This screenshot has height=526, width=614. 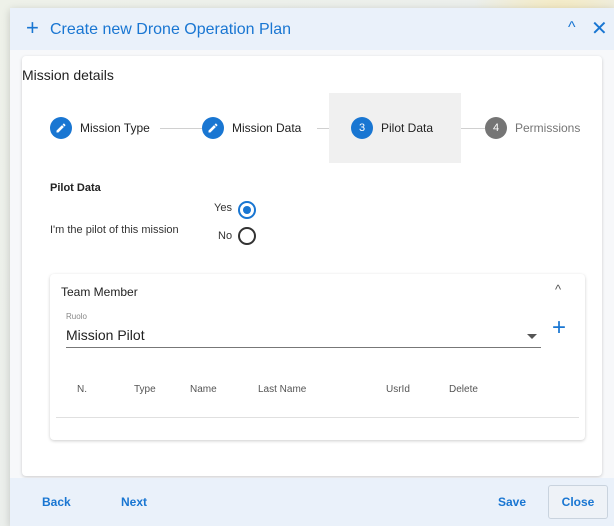 I want to click on next-button: Next, so click(x=134, y=502).